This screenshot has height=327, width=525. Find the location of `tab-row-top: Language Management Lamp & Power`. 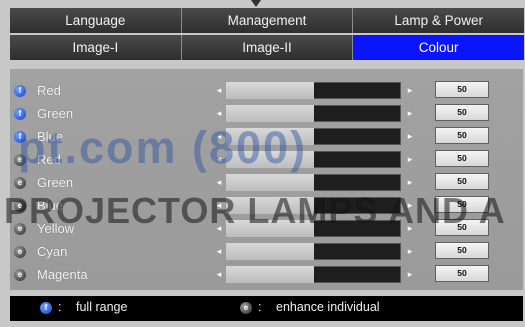

tab-row-top: Language Management Lamp & Power is located at coordinates (267, 20).